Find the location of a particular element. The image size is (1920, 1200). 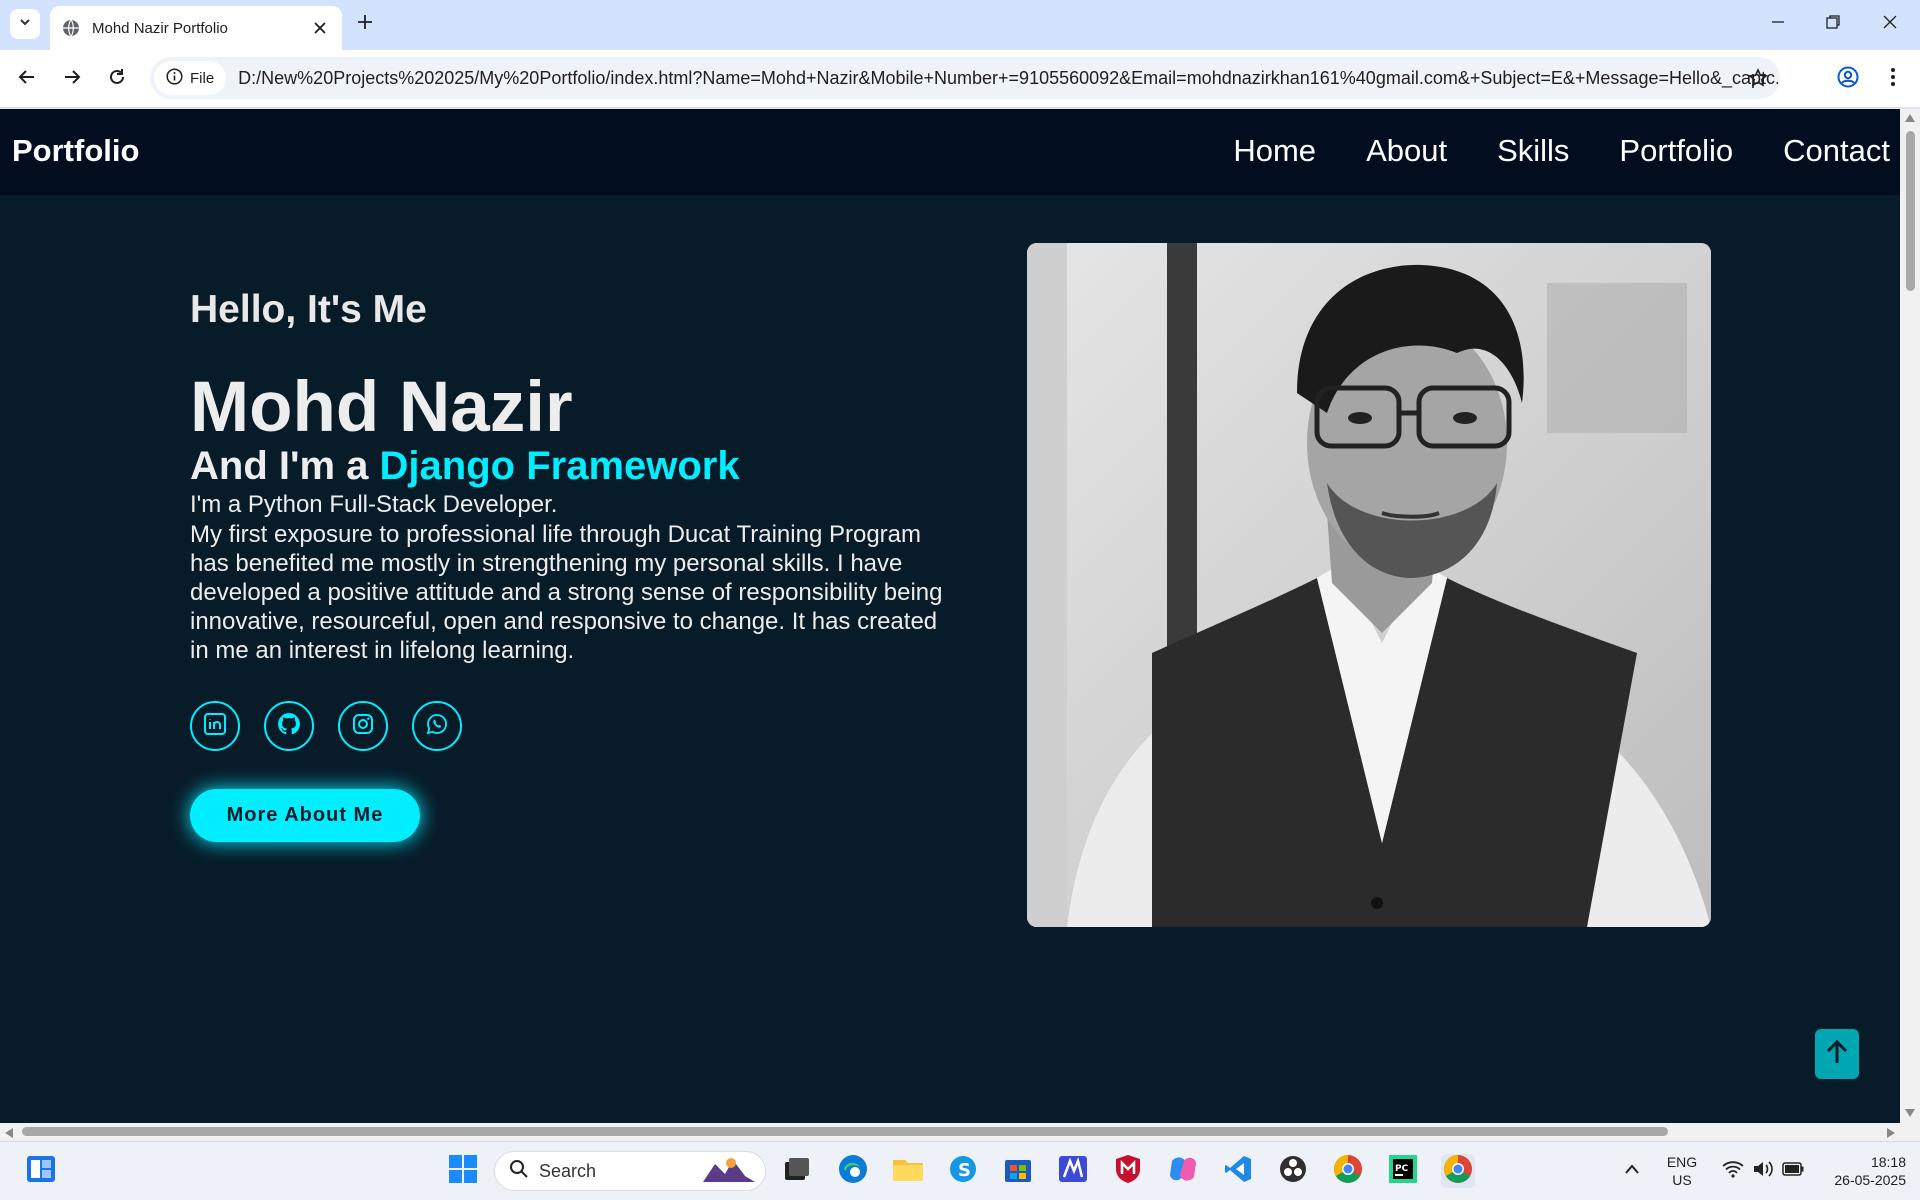

search-highlight-icon is located at coordinates (729, 1171).